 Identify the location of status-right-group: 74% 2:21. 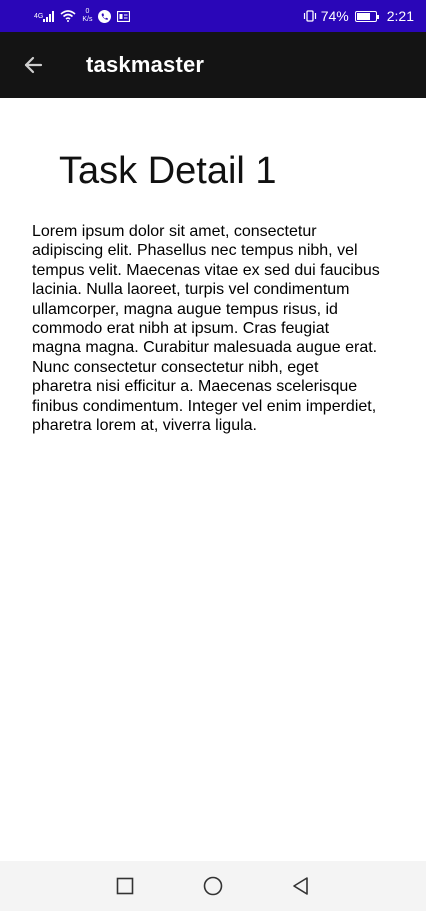
(358, 16).